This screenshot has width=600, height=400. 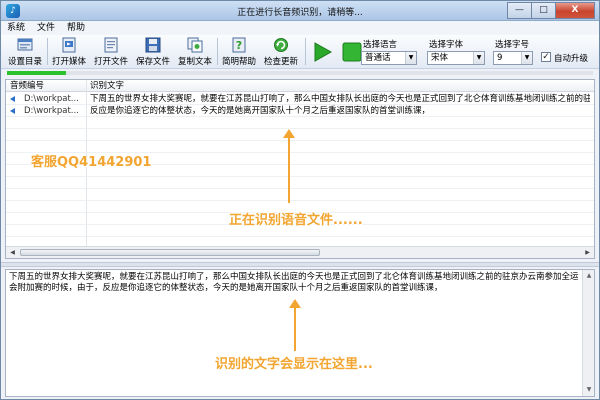 What do you see at coordinates (153, 45) in the screenshot?
I see `save-icon` at bounding box center [153, 45].